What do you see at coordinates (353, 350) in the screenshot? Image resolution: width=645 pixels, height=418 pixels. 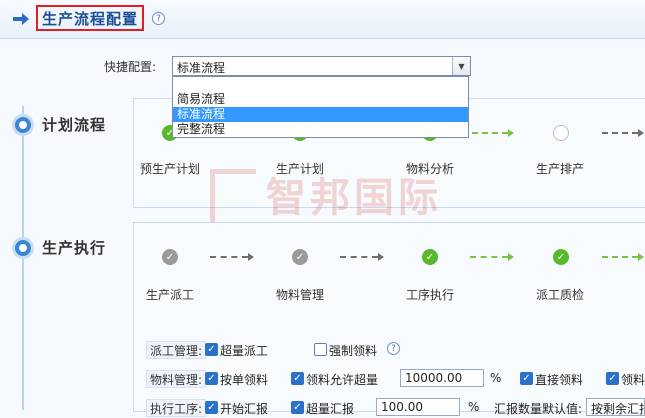 I see `checkbox-label: 强制领料` at bounding box center [353, 350].